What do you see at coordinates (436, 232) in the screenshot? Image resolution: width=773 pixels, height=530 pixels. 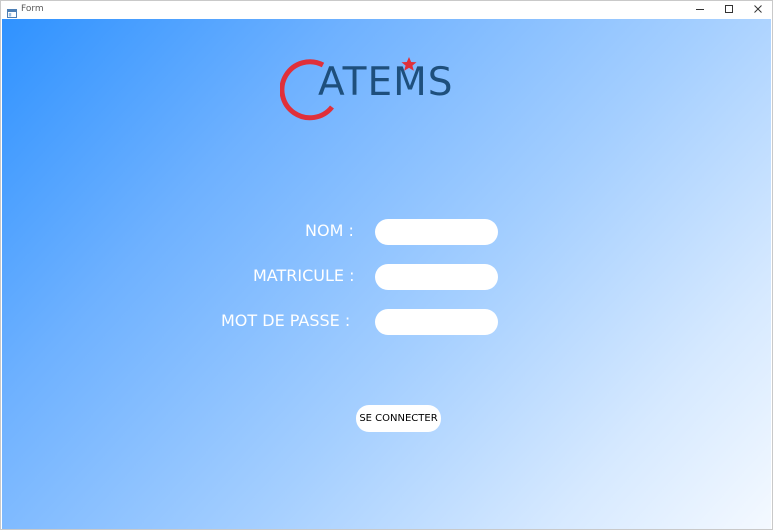 I see `nom-field` at bounding box center [436, 232].